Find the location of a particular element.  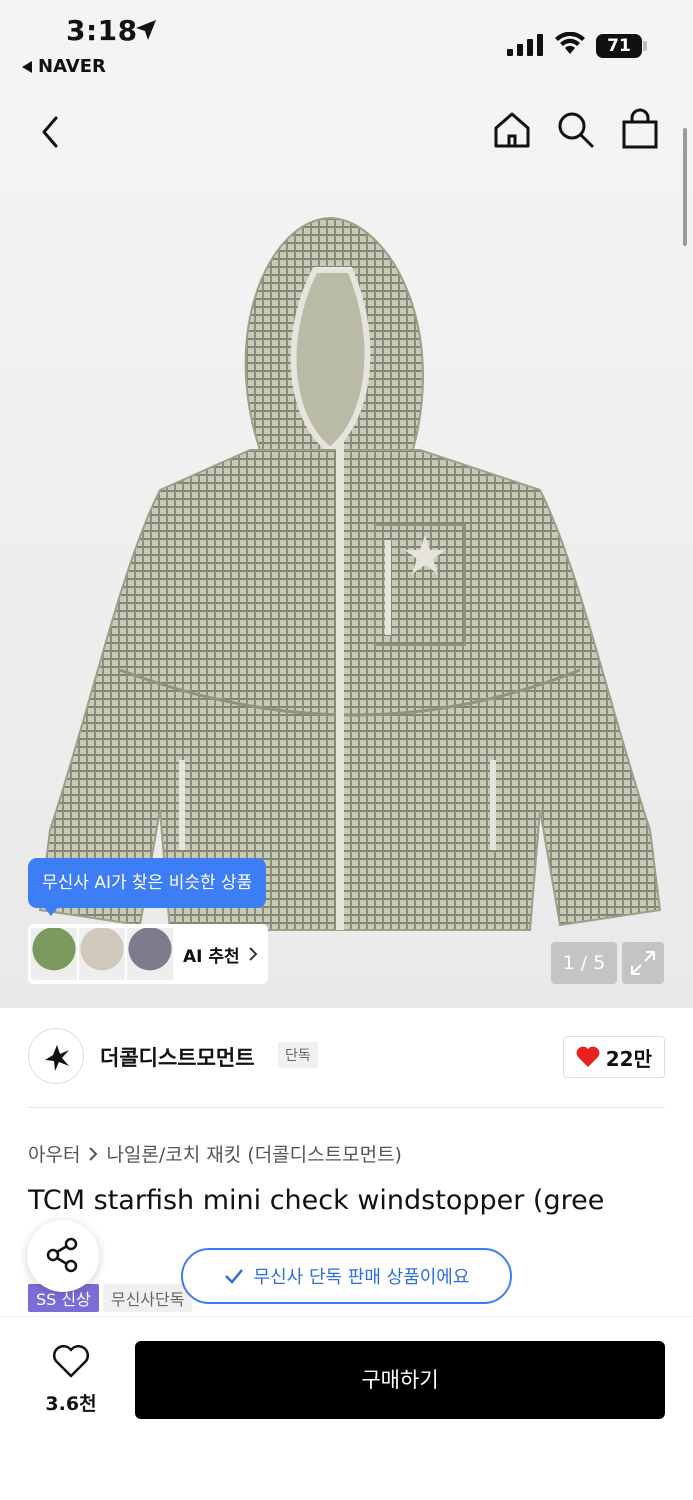

breadcrumb-category: 아우터 is located at coordinates (54, 1153).